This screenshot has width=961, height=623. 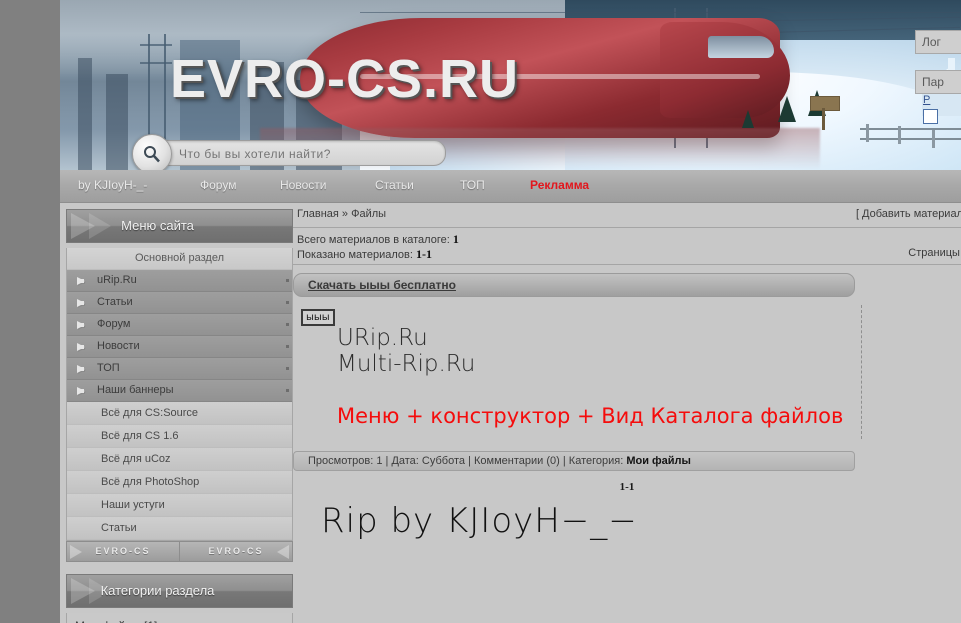 I want to click on comments-label: Комментарии, so click(x=508, y=461).